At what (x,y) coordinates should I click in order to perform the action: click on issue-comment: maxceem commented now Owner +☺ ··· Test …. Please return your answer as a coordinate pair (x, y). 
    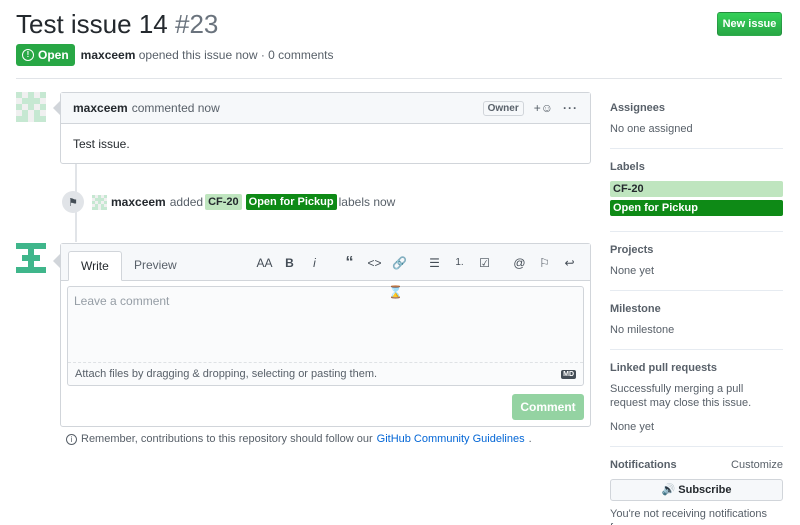
    Looking at the image, I should click on (322, 128).